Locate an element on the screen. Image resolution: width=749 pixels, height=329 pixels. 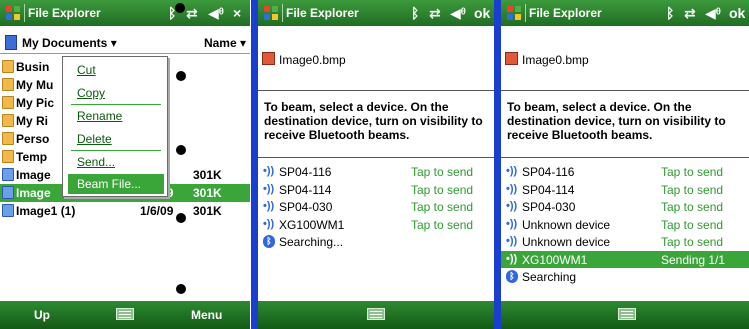
softkey-up: Up is located at coordinates (42, 315).